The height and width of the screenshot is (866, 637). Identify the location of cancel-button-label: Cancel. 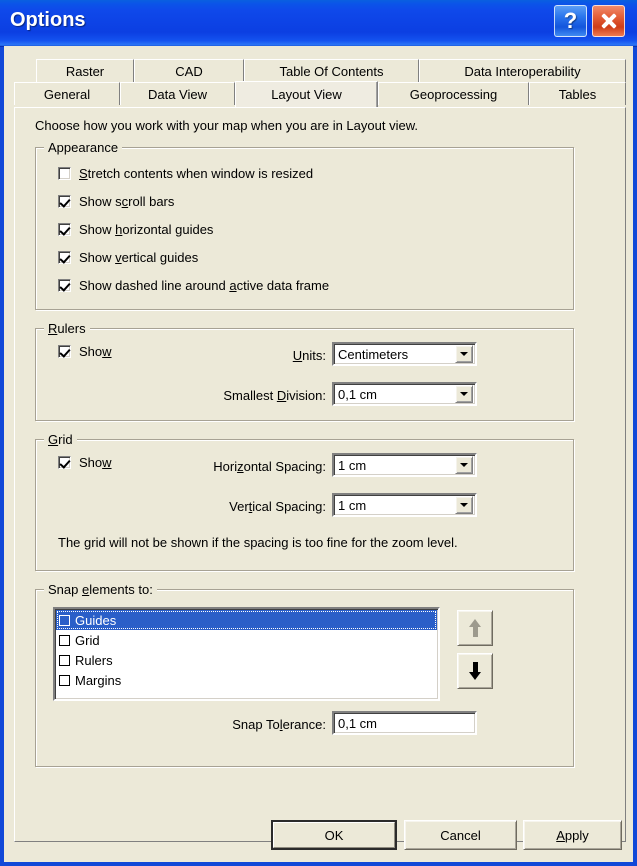
(460, 835).